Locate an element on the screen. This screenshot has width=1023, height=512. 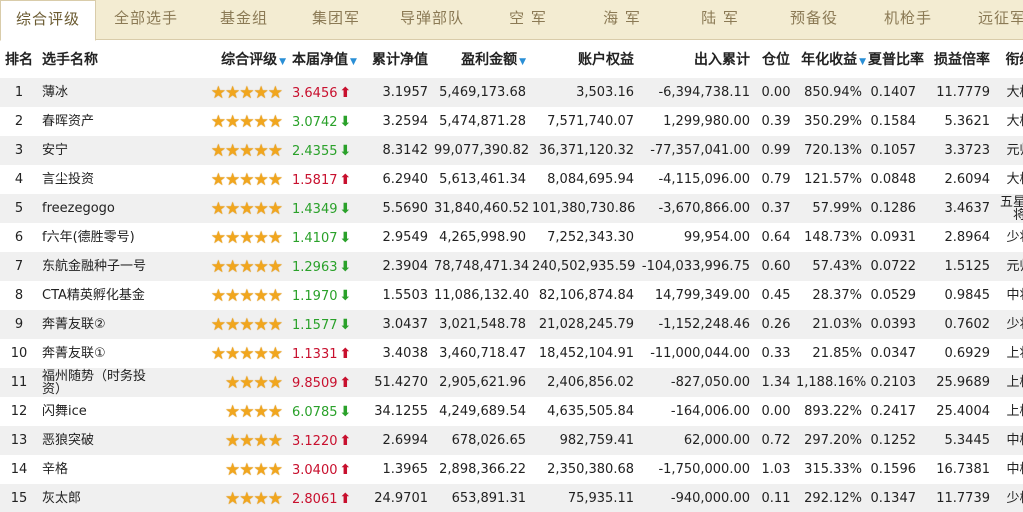
profit-cell: 3,460,718.47 is located at coordinates (483, 353).